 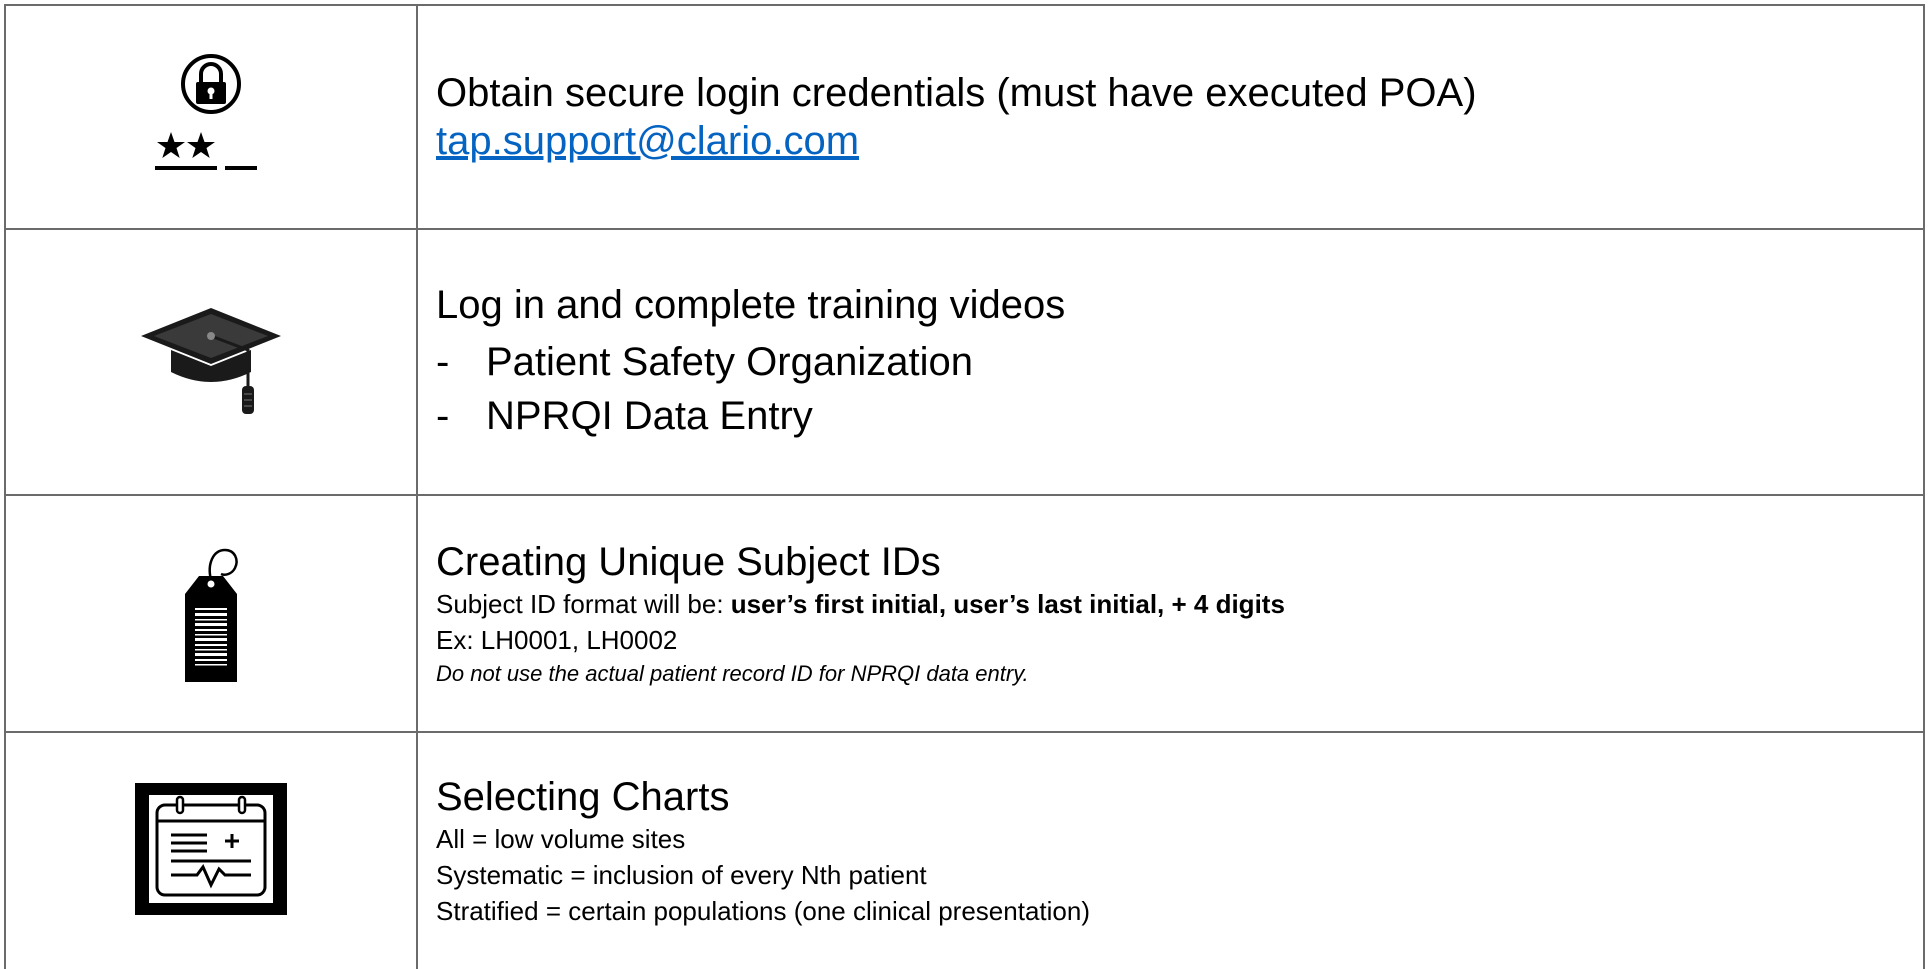 I want to click on subject-id-example: Ex: LH0001, LH0002, so click(x=557, y=639).